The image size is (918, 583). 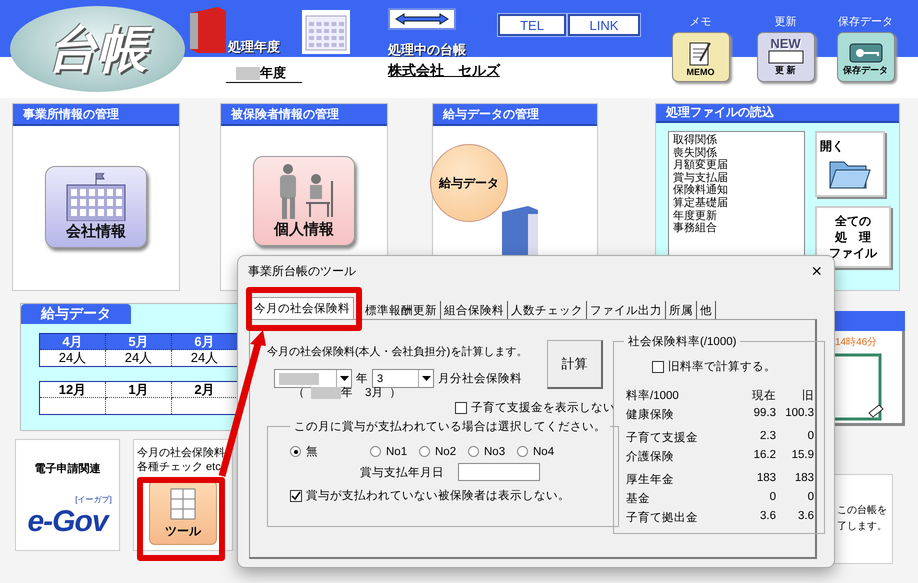 I want to click on rate-name: 健康保険, so click(x=650, y=414).